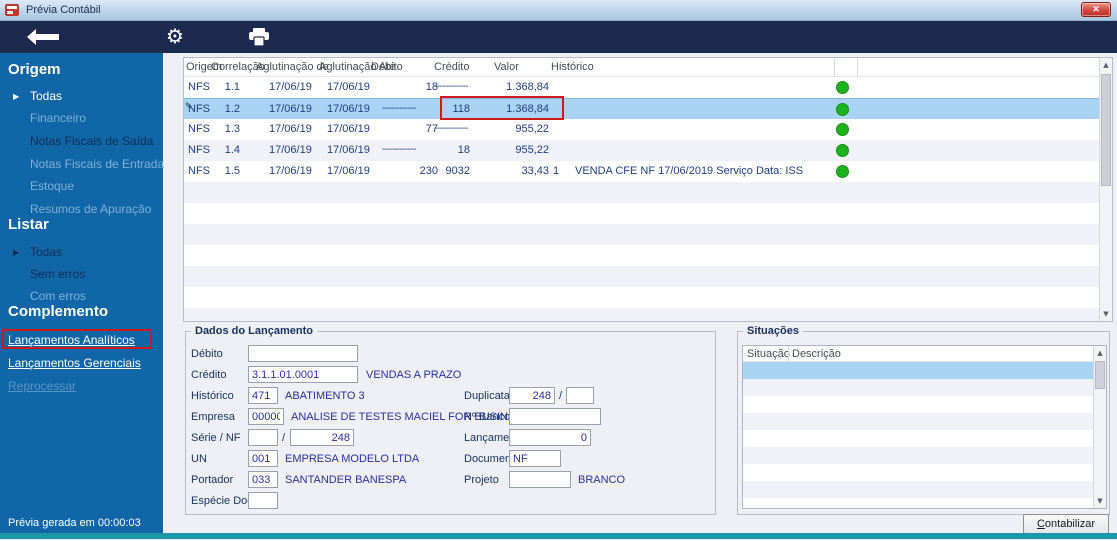 The image size is (1117, 541). I want to click on cell-debito: 230, so click(428, 171).